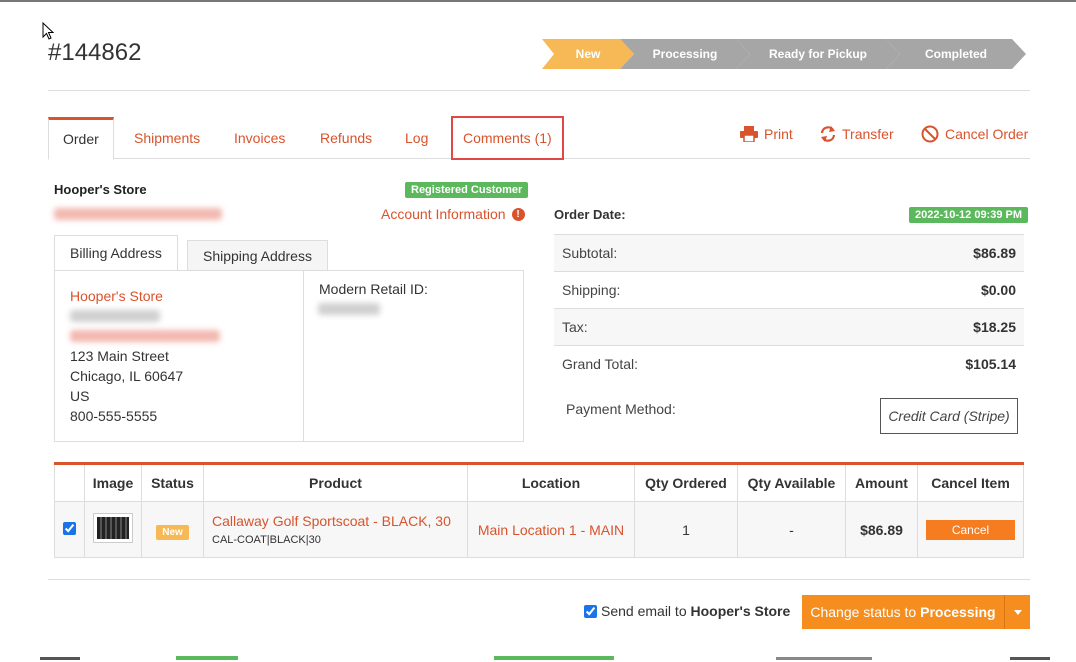  I want to click on transfer-label: Transfer, so click(868, 134).